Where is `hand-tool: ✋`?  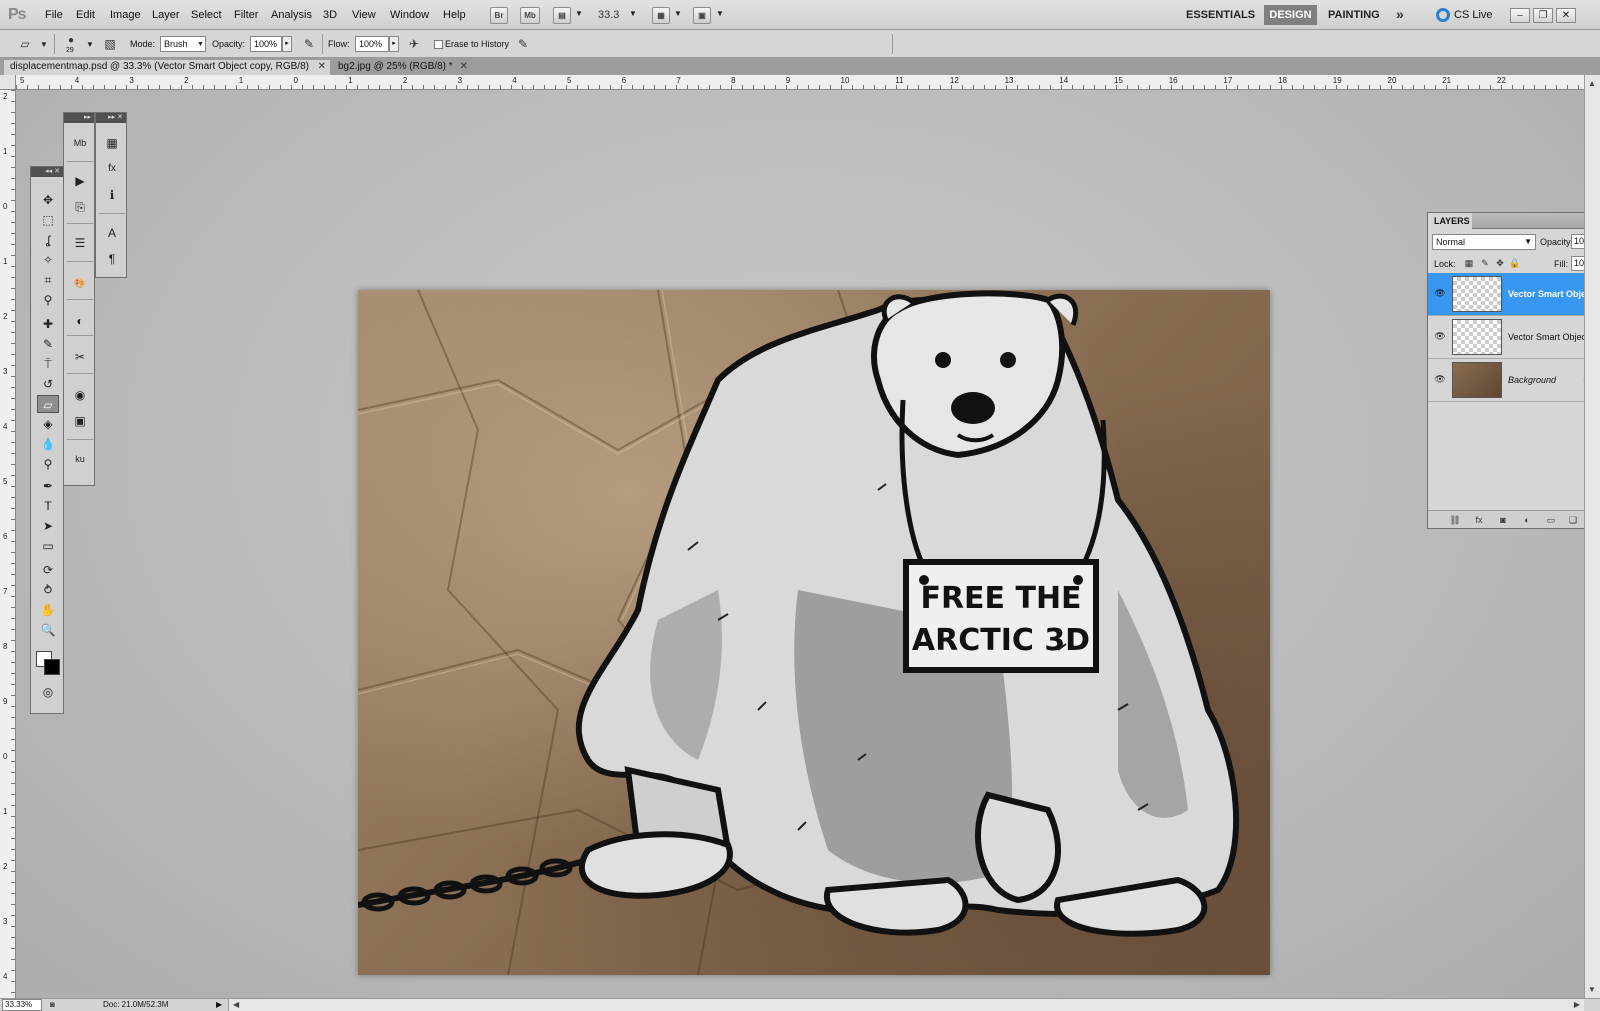 hand-tool: ✋ is located at coordinates (48, 610).